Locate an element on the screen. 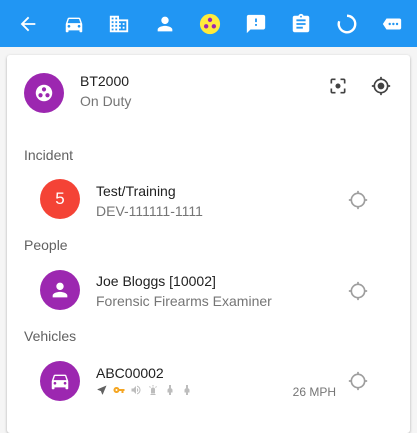 This screenshot has width=417, height=433. person-avatar is located at coordinates (60, 290).